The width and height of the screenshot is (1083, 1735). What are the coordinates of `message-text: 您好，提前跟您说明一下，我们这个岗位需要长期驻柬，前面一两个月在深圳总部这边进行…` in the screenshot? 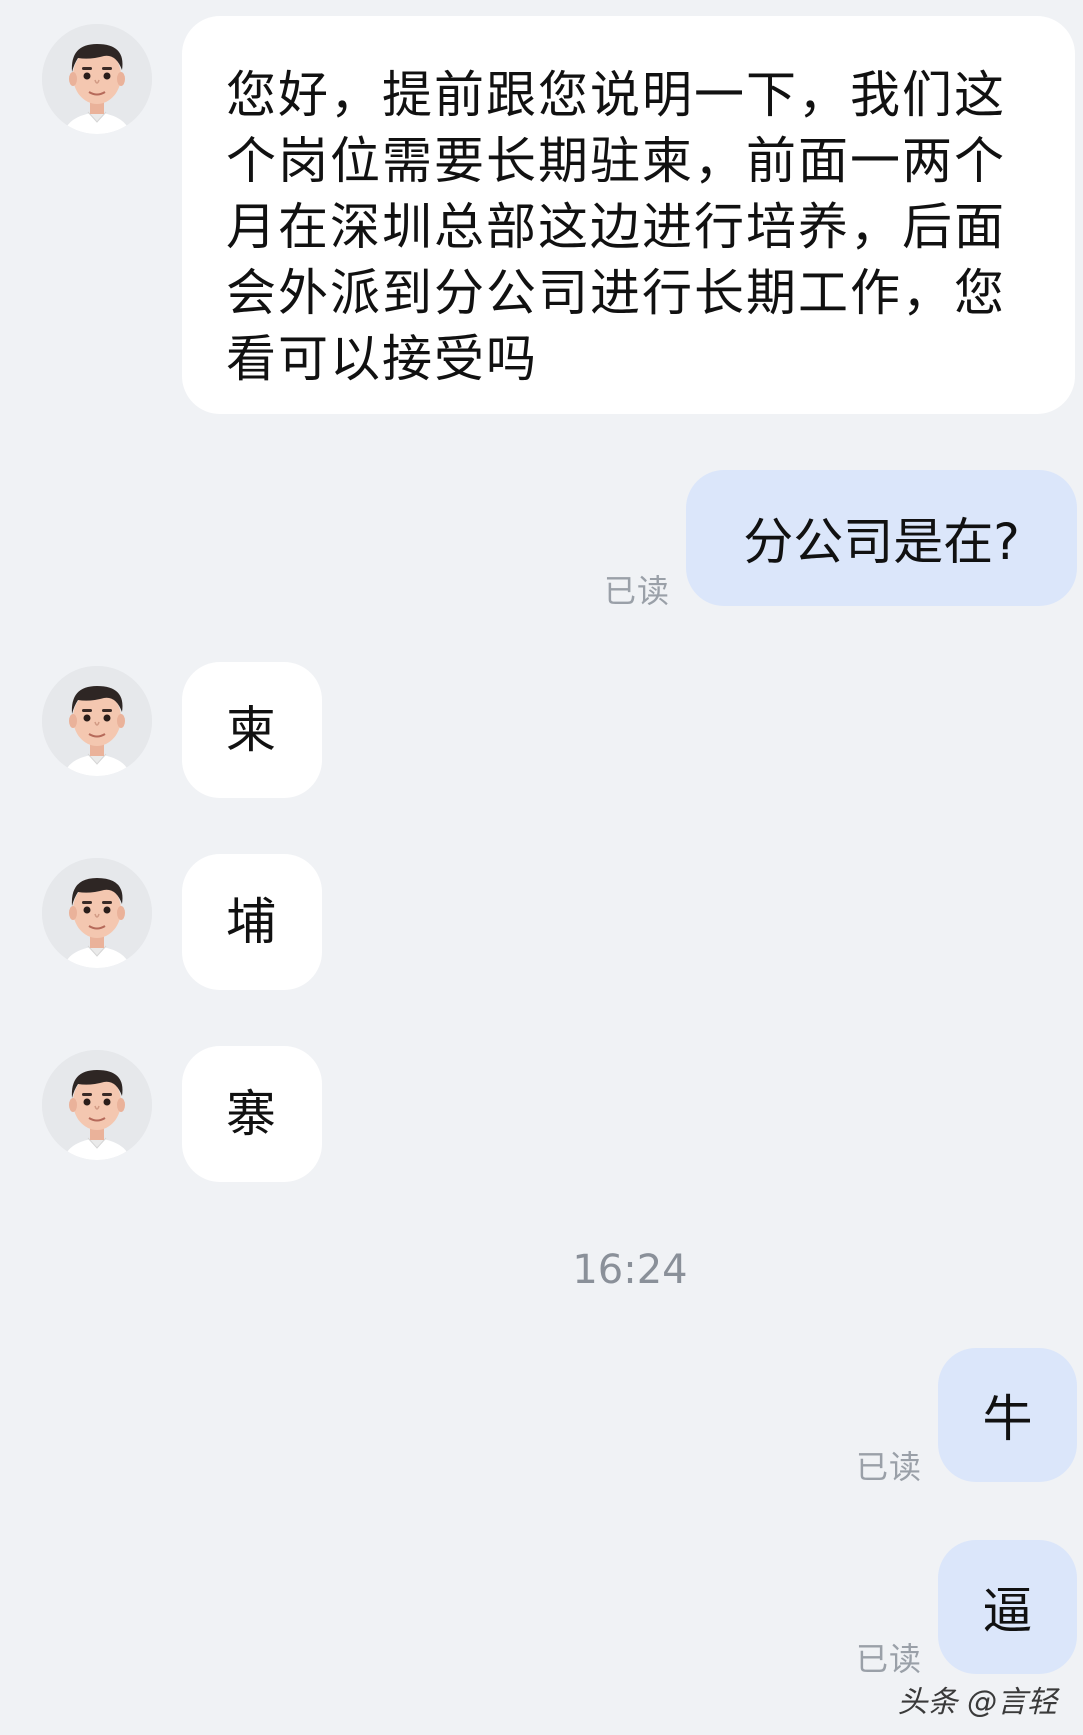 It's located at (616, 227).